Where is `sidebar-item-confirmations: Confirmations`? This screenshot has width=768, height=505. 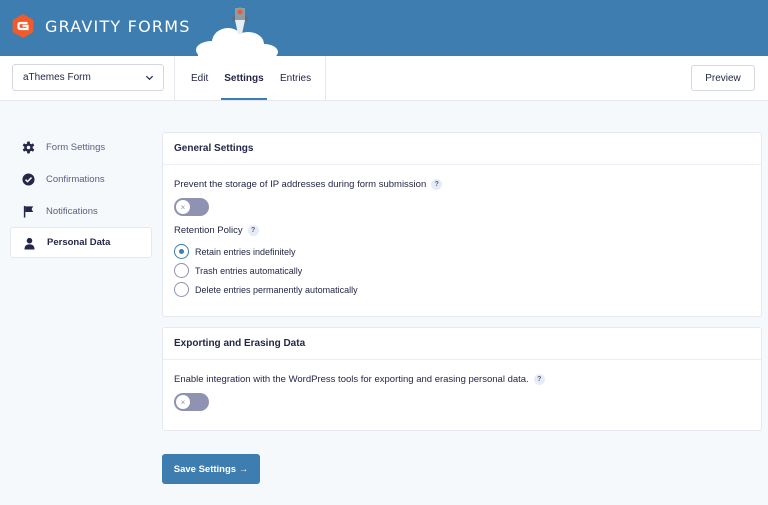
sidebar-item-confirmations: Confirmations is located at coordinates (81, 179).